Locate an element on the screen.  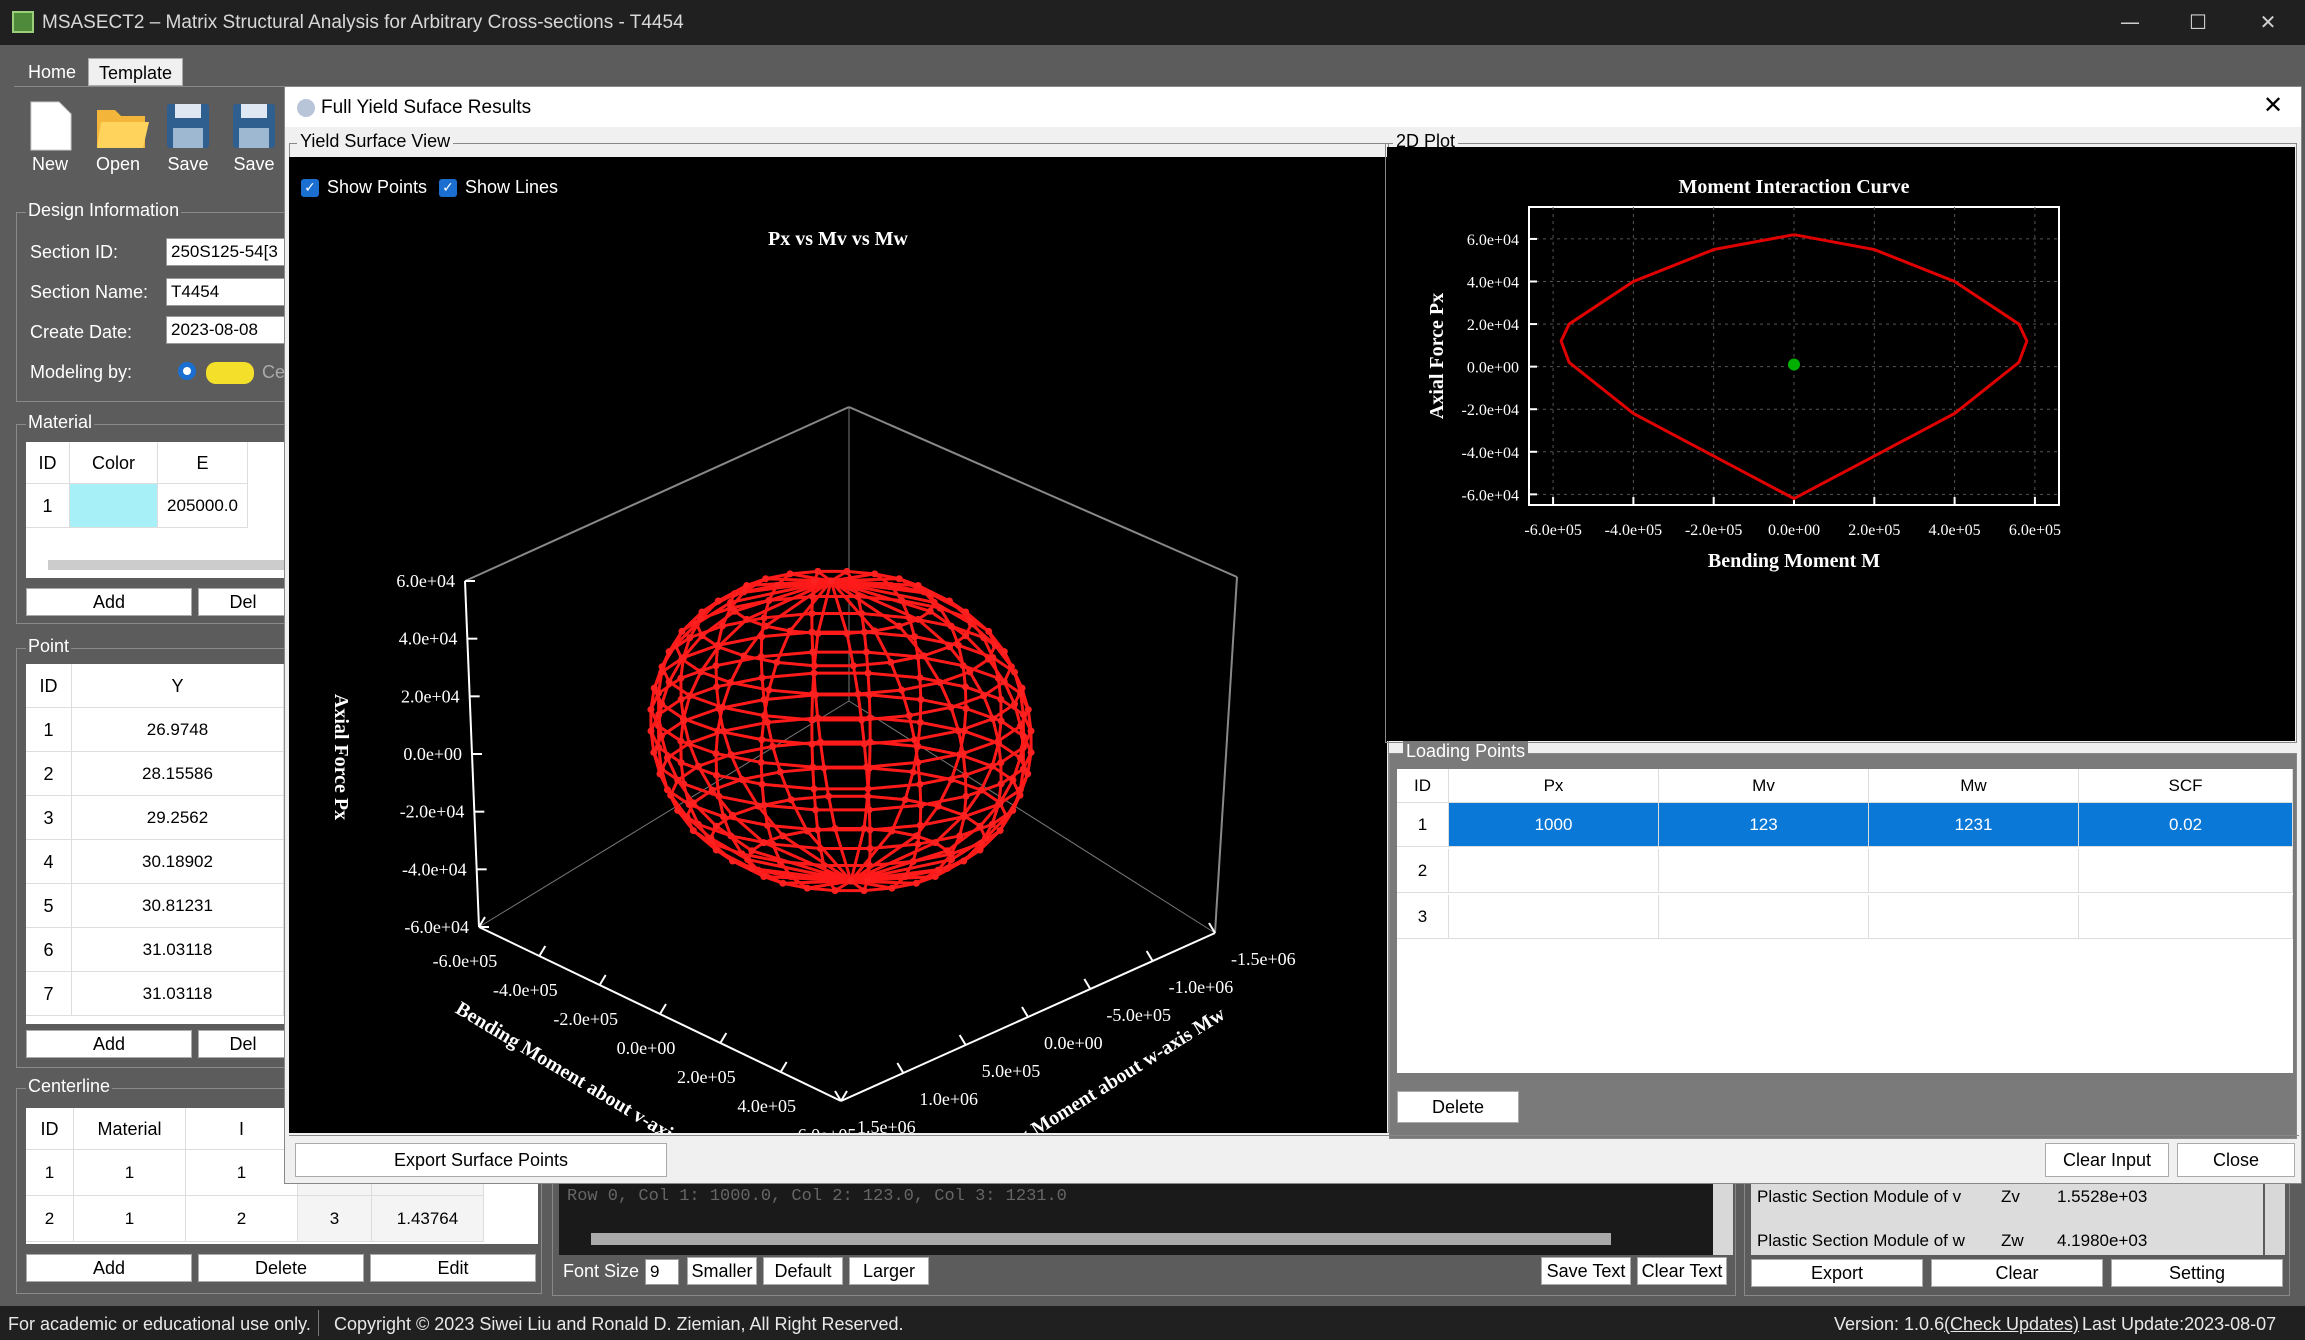
point-add-button: Add is located at coordinates (109, 1044).